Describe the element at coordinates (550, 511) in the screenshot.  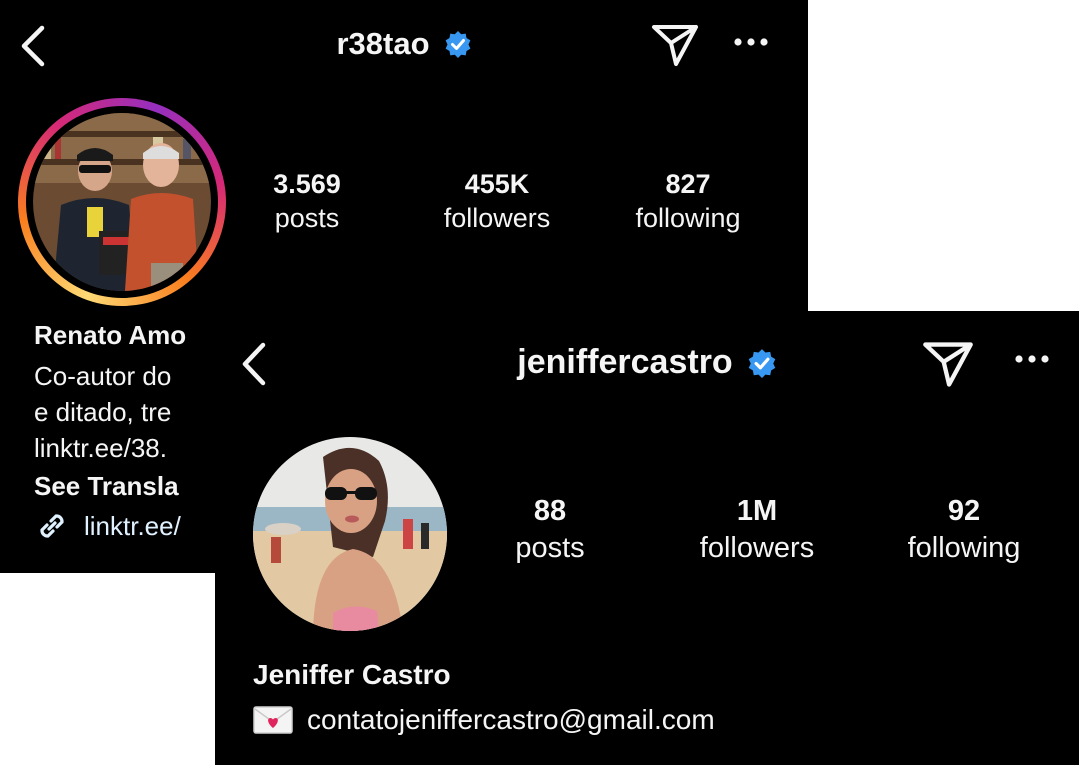
I see `posts-count: 88` at that location.